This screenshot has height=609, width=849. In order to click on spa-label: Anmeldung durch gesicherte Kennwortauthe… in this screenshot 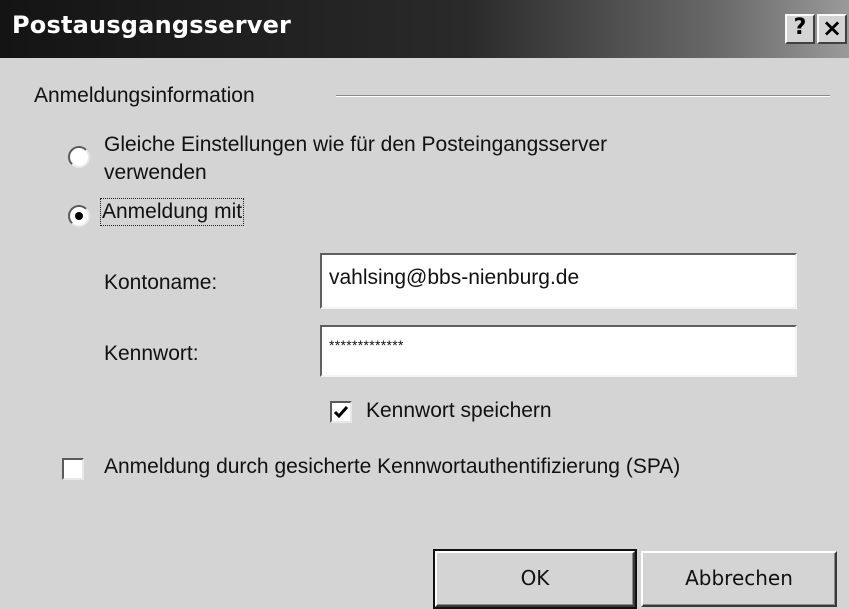, I will do `click(392, 467)`.